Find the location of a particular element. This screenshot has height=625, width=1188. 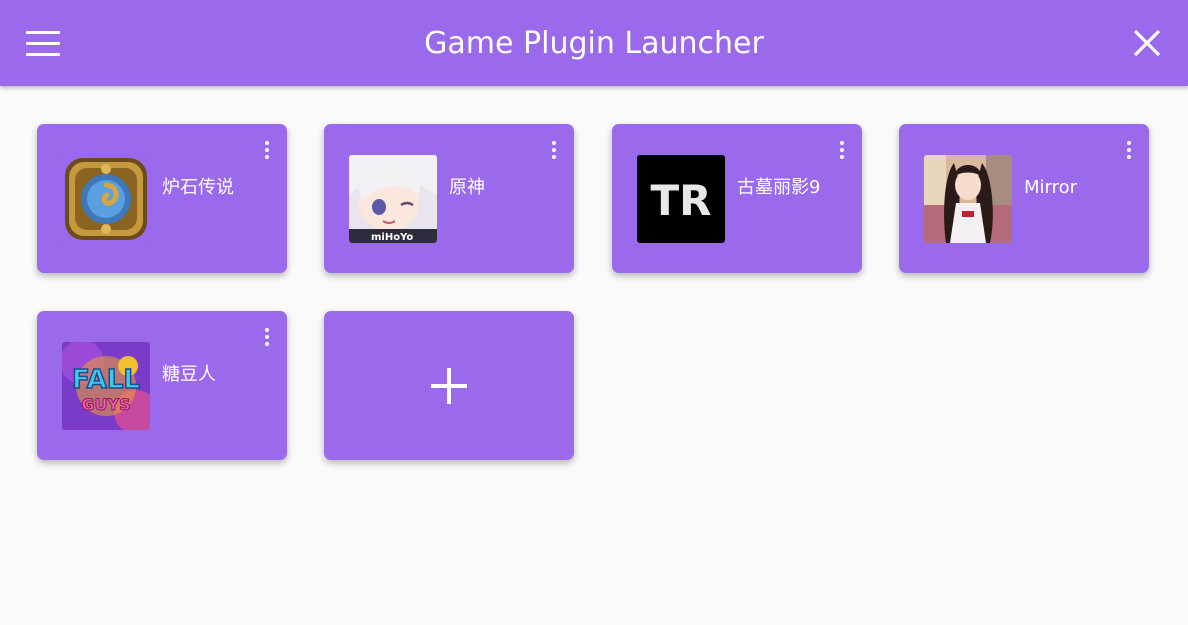

svg-text: miHoYo is located at coordinates (392, 237).